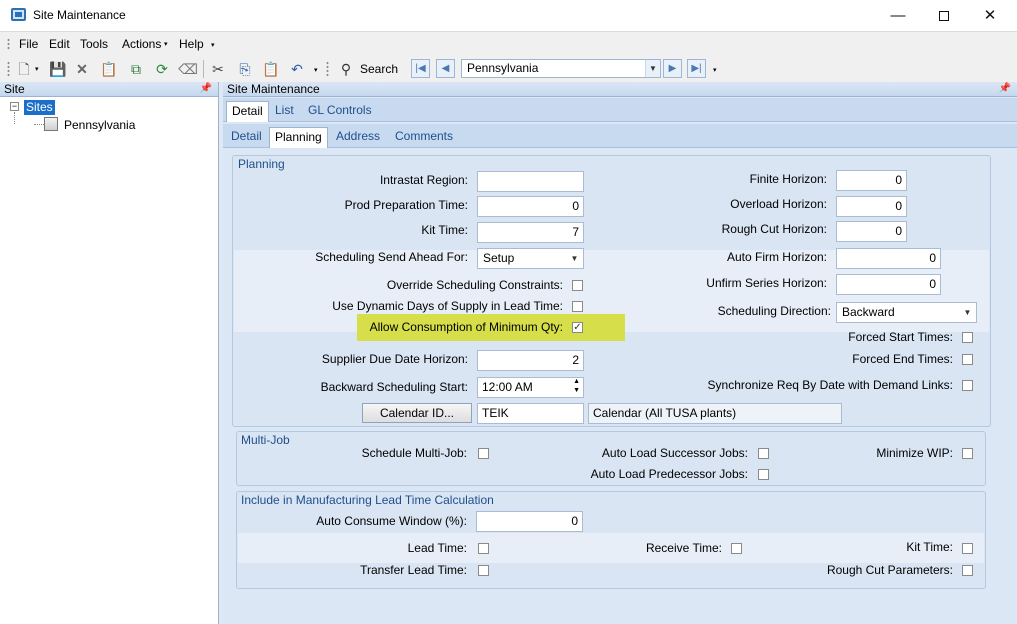 This screenshot has height=624, width=1017. I want to click on lead-time-checkbox, so click(483, 548).